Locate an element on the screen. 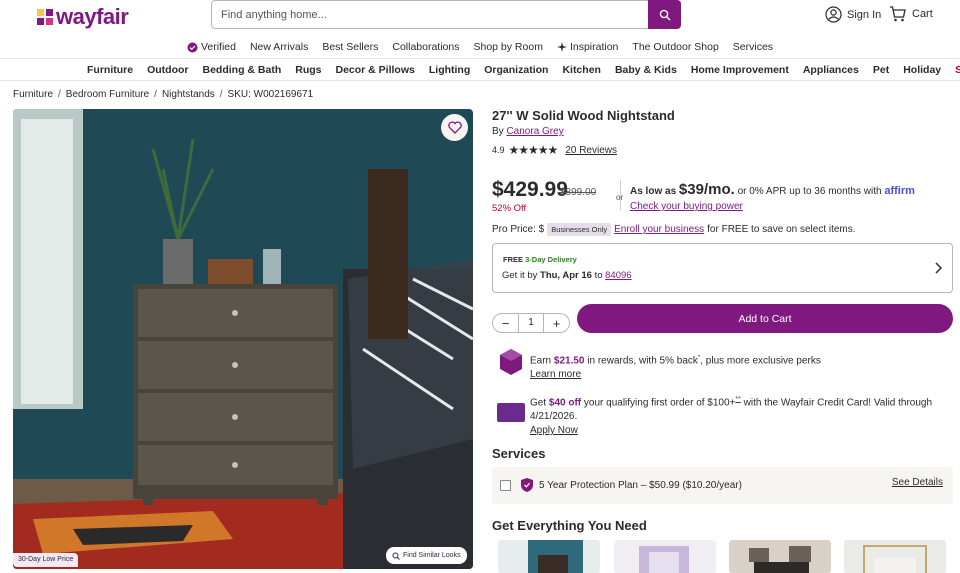 This screenshot has height=573, width=960. category-sale: Sale is located at coordinates (954, 70).